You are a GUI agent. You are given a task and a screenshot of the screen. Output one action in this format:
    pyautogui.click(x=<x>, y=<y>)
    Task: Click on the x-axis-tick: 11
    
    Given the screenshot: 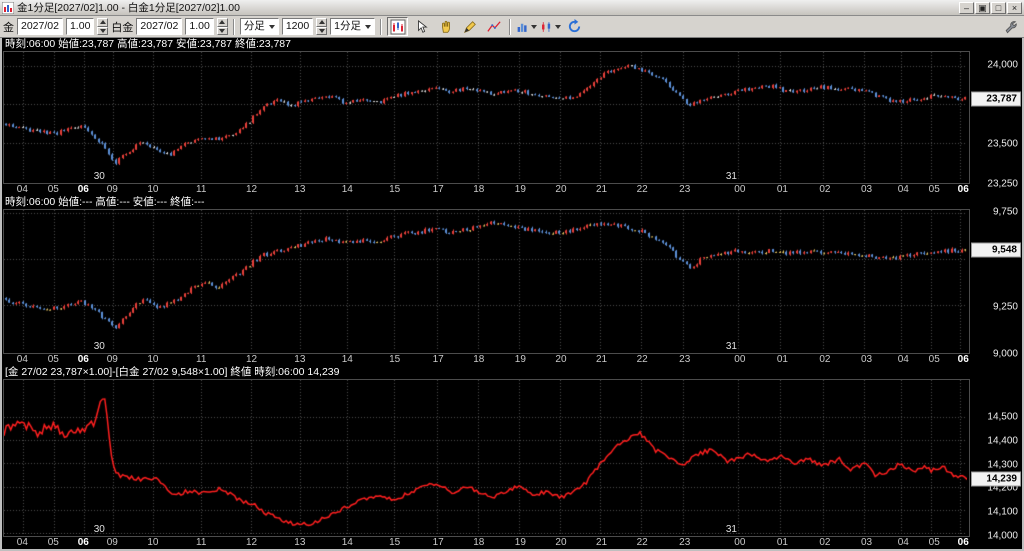 What is the action you would take?
    pyautogui.click(x=201, y=359)
    